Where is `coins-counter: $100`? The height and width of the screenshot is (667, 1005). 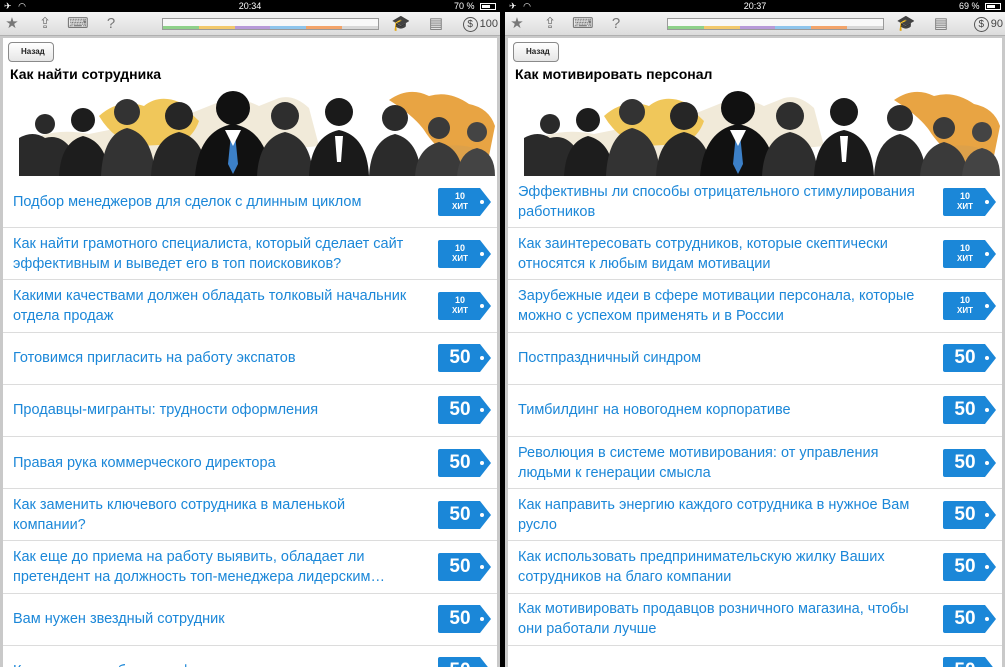
coins-counter: $100 is located at coordinates (480, 24).